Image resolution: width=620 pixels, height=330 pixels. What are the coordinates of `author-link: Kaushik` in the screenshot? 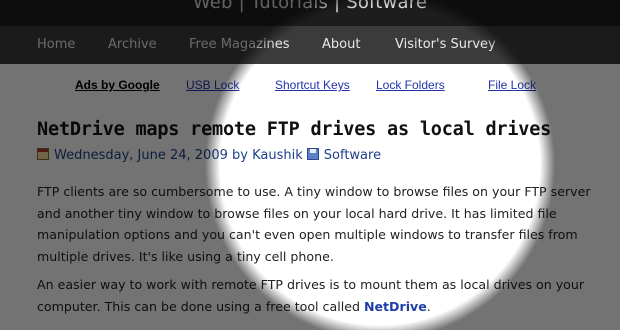 It's located at (277, 155).